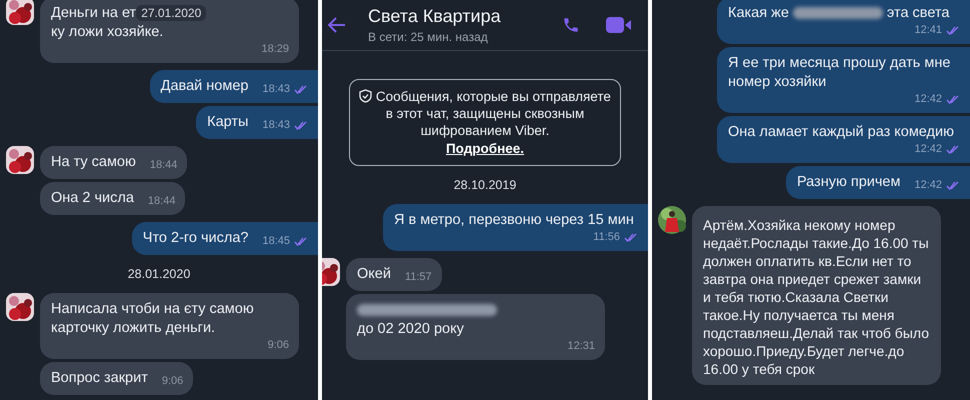 The height and width of the screenshot is (400, 970). I want to click on message-text: эта света, so click(918, 13).